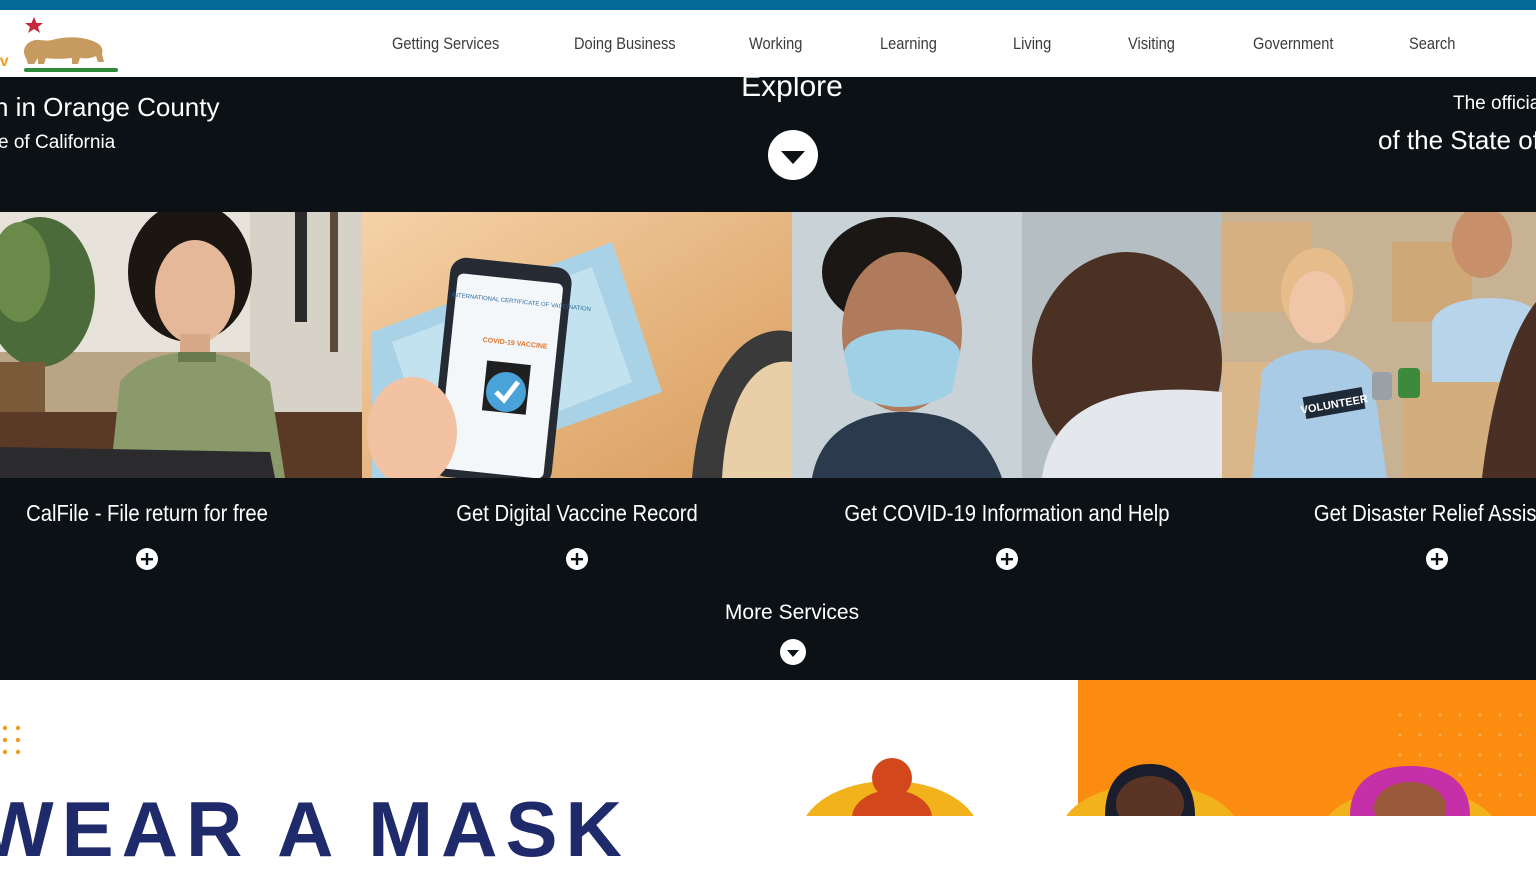 The image size is (1536, 875). I want to click on top-utility-strip, so click(768, 5).